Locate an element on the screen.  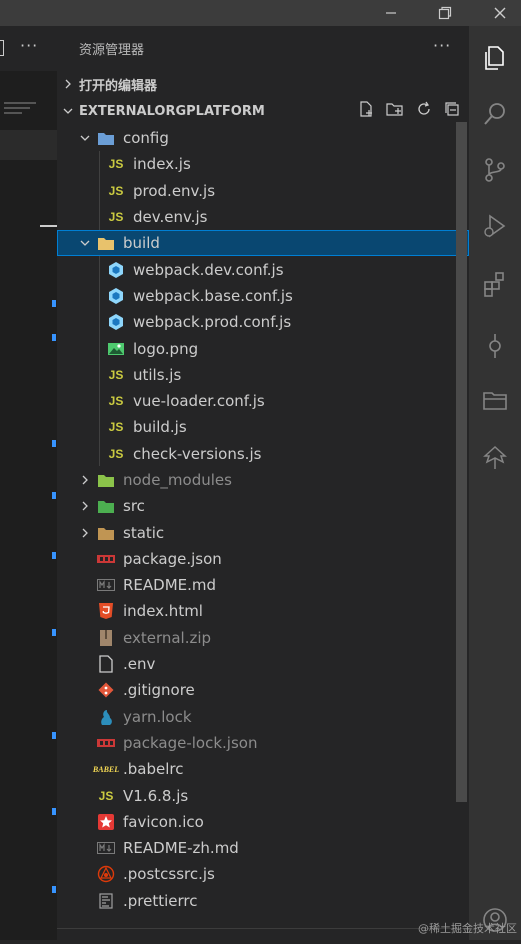
search-icon is located at coordinates (495, 114).